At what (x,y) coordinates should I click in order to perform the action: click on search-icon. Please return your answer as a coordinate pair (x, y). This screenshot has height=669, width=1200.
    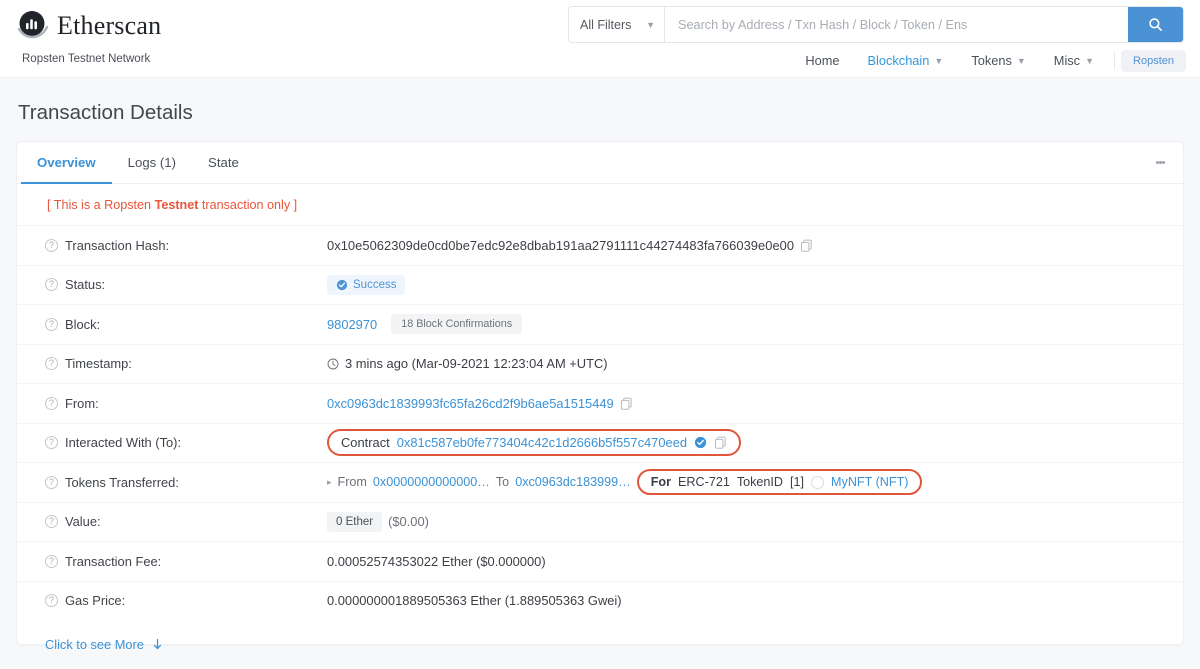
    Looking at the image, I should click on (1155, 24).